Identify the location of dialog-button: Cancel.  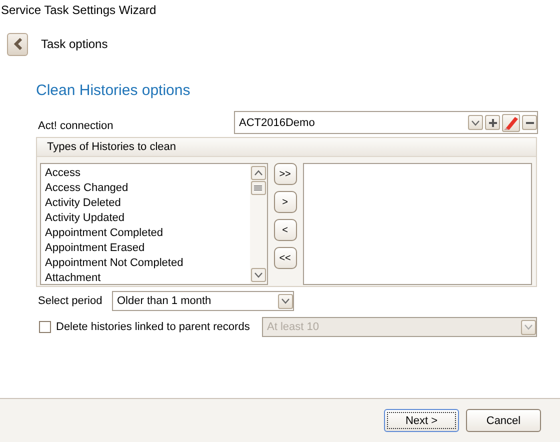
(503, 420).